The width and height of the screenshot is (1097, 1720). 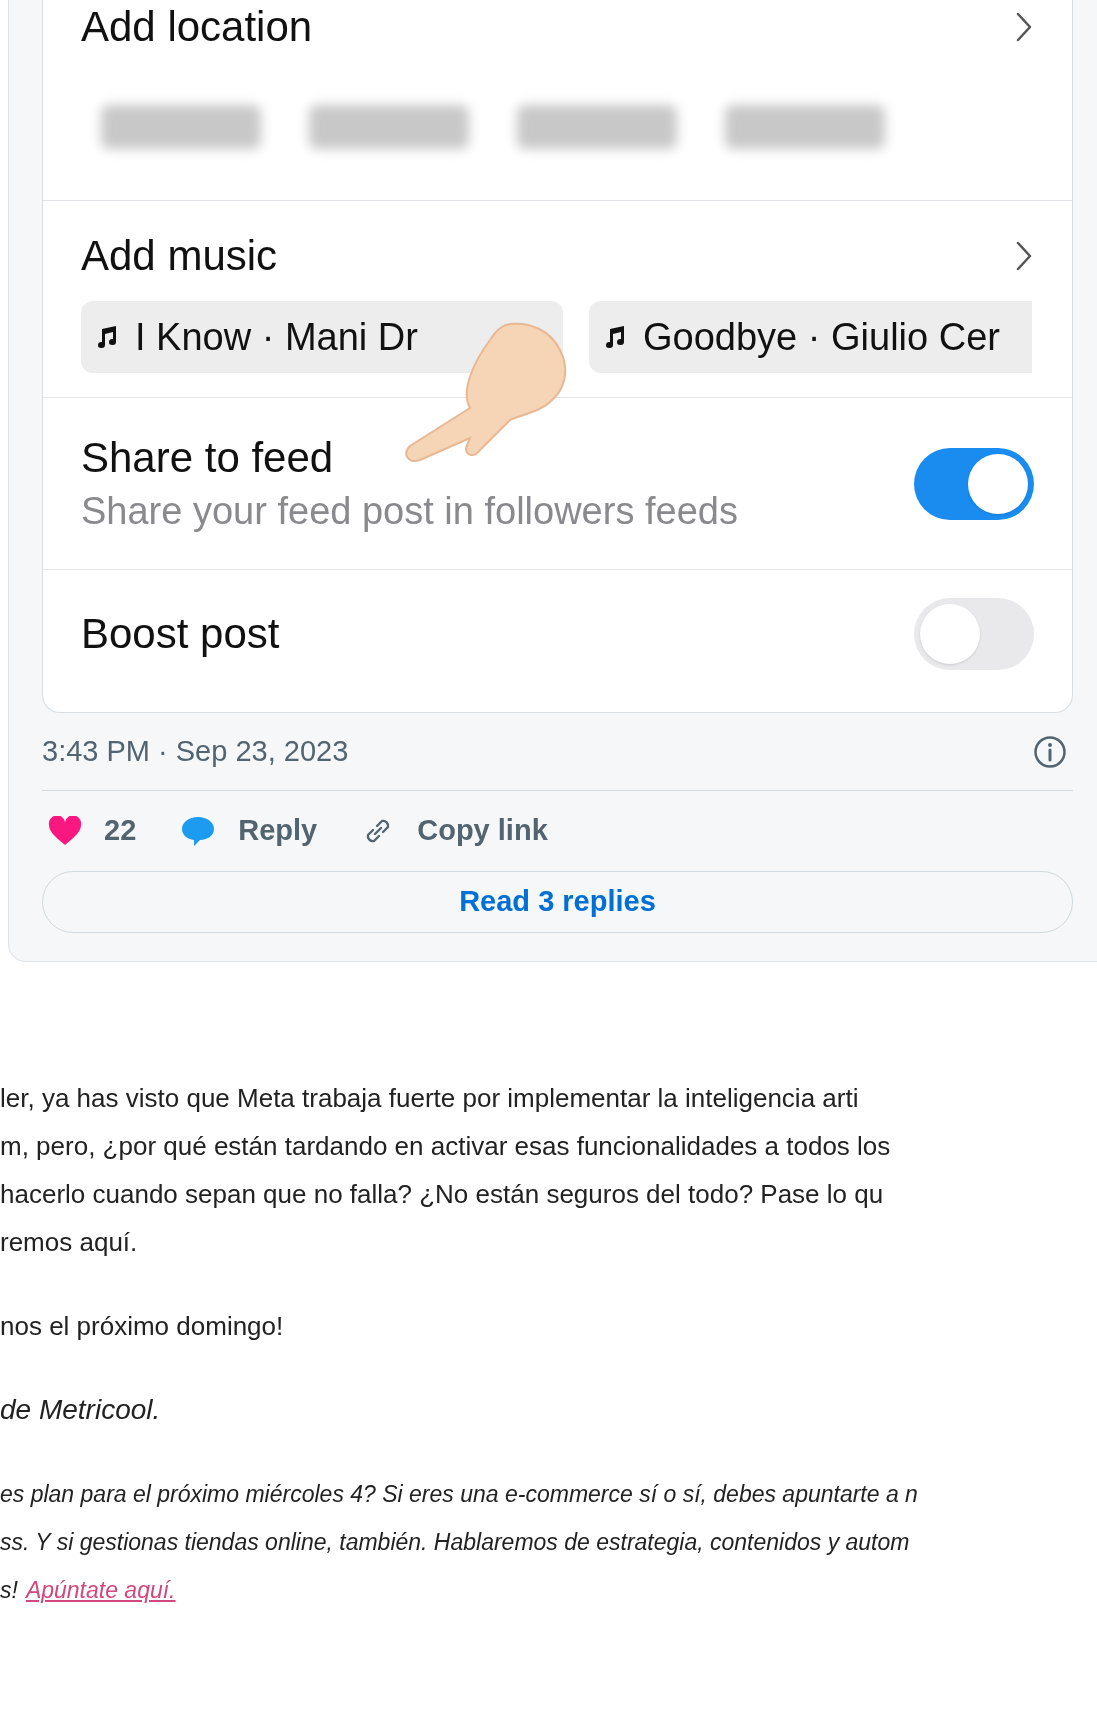 What do you see at coordinates (430, 1098) in the screenshot?
I see `text-line: ler, ya has visto que Meta trabaja fuerte por implementar la inteligencia arti` at bounding box center [430, 1098].